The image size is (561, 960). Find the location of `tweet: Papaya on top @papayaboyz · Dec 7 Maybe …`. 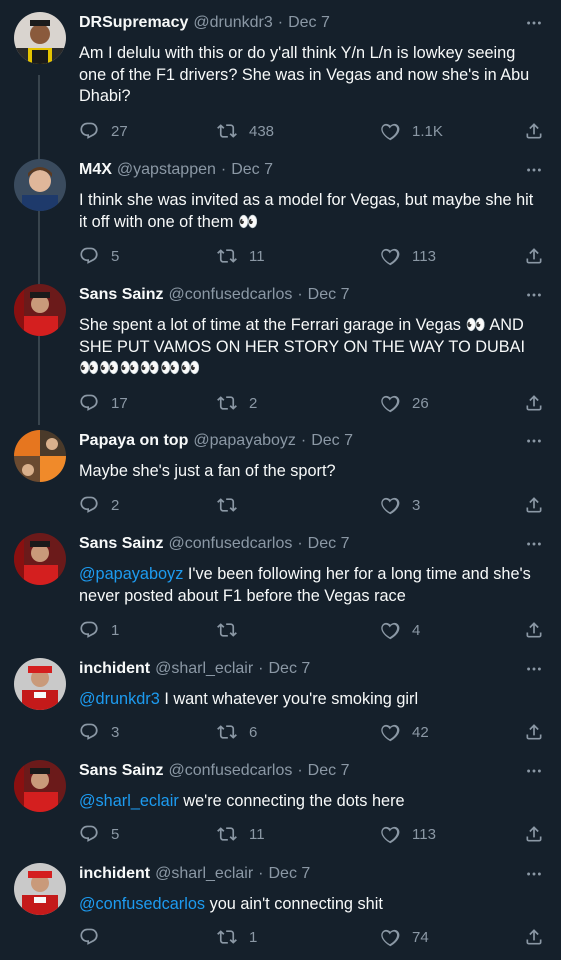

tweet: Papaya on top @papayaboyz · Dec 7 Maybe … is located at coordinates (280, 475).